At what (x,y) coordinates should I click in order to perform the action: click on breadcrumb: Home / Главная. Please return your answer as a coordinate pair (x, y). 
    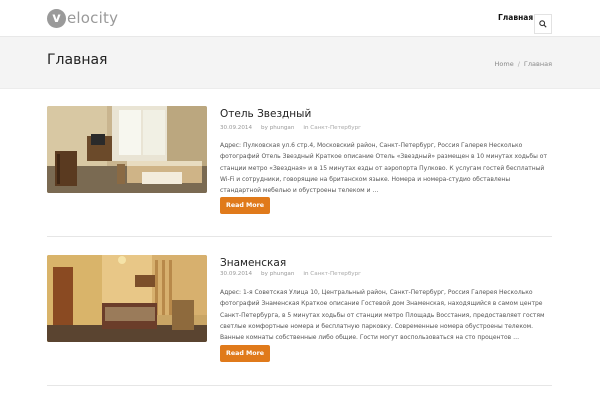
    Looking at the image, I should click on (523, 64).